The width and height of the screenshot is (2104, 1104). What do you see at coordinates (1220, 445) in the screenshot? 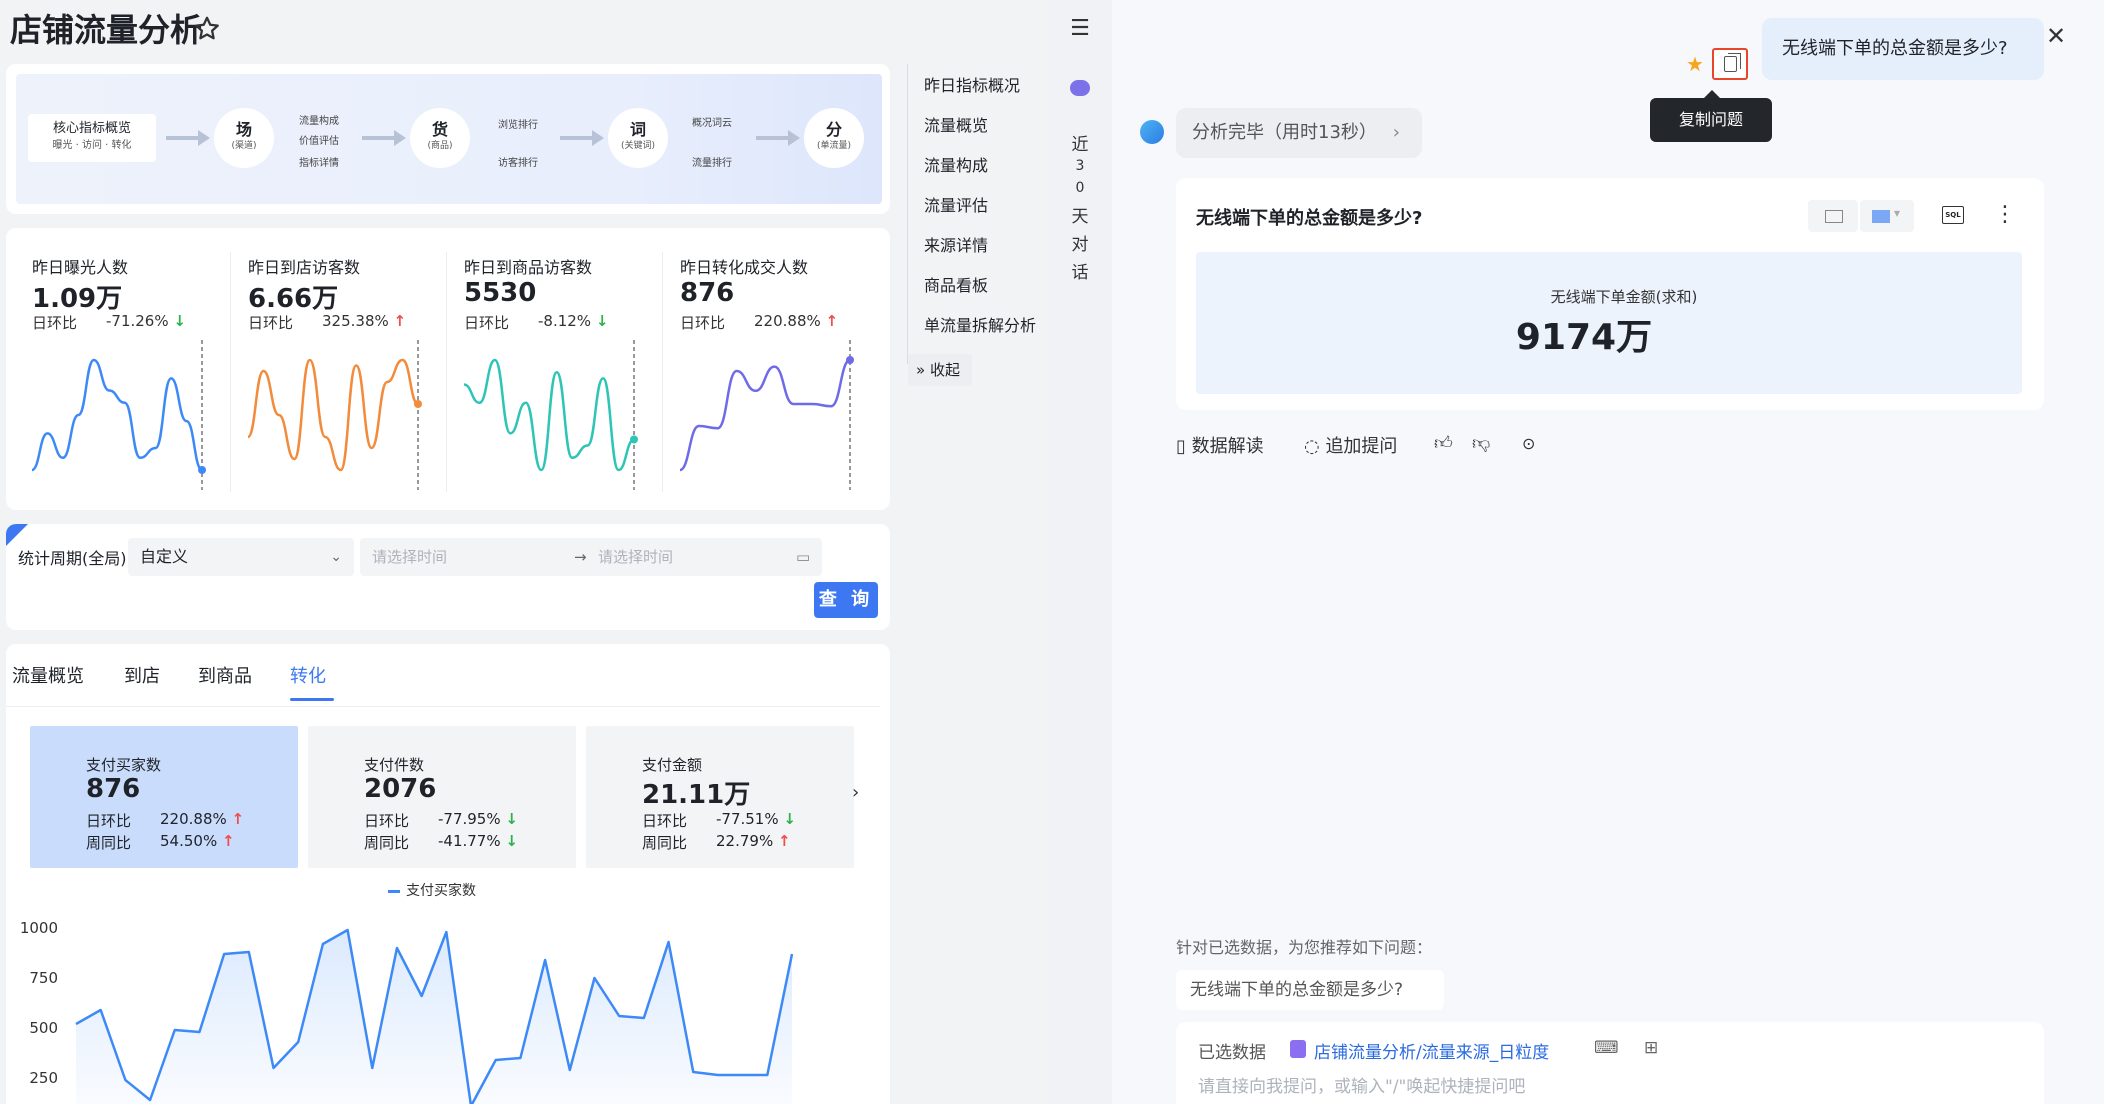
I see `data-interpret-button: ▯ 数据解读` at bounding box center [1220, 445].